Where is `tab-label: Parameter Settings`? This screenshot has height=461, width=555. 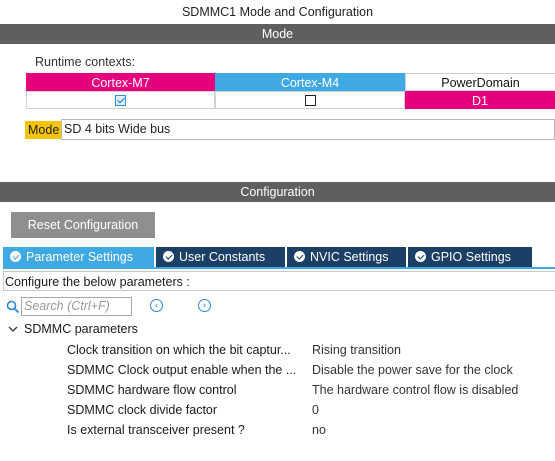 tab-label: Parameter Settings is located at coordinates (79, 257).